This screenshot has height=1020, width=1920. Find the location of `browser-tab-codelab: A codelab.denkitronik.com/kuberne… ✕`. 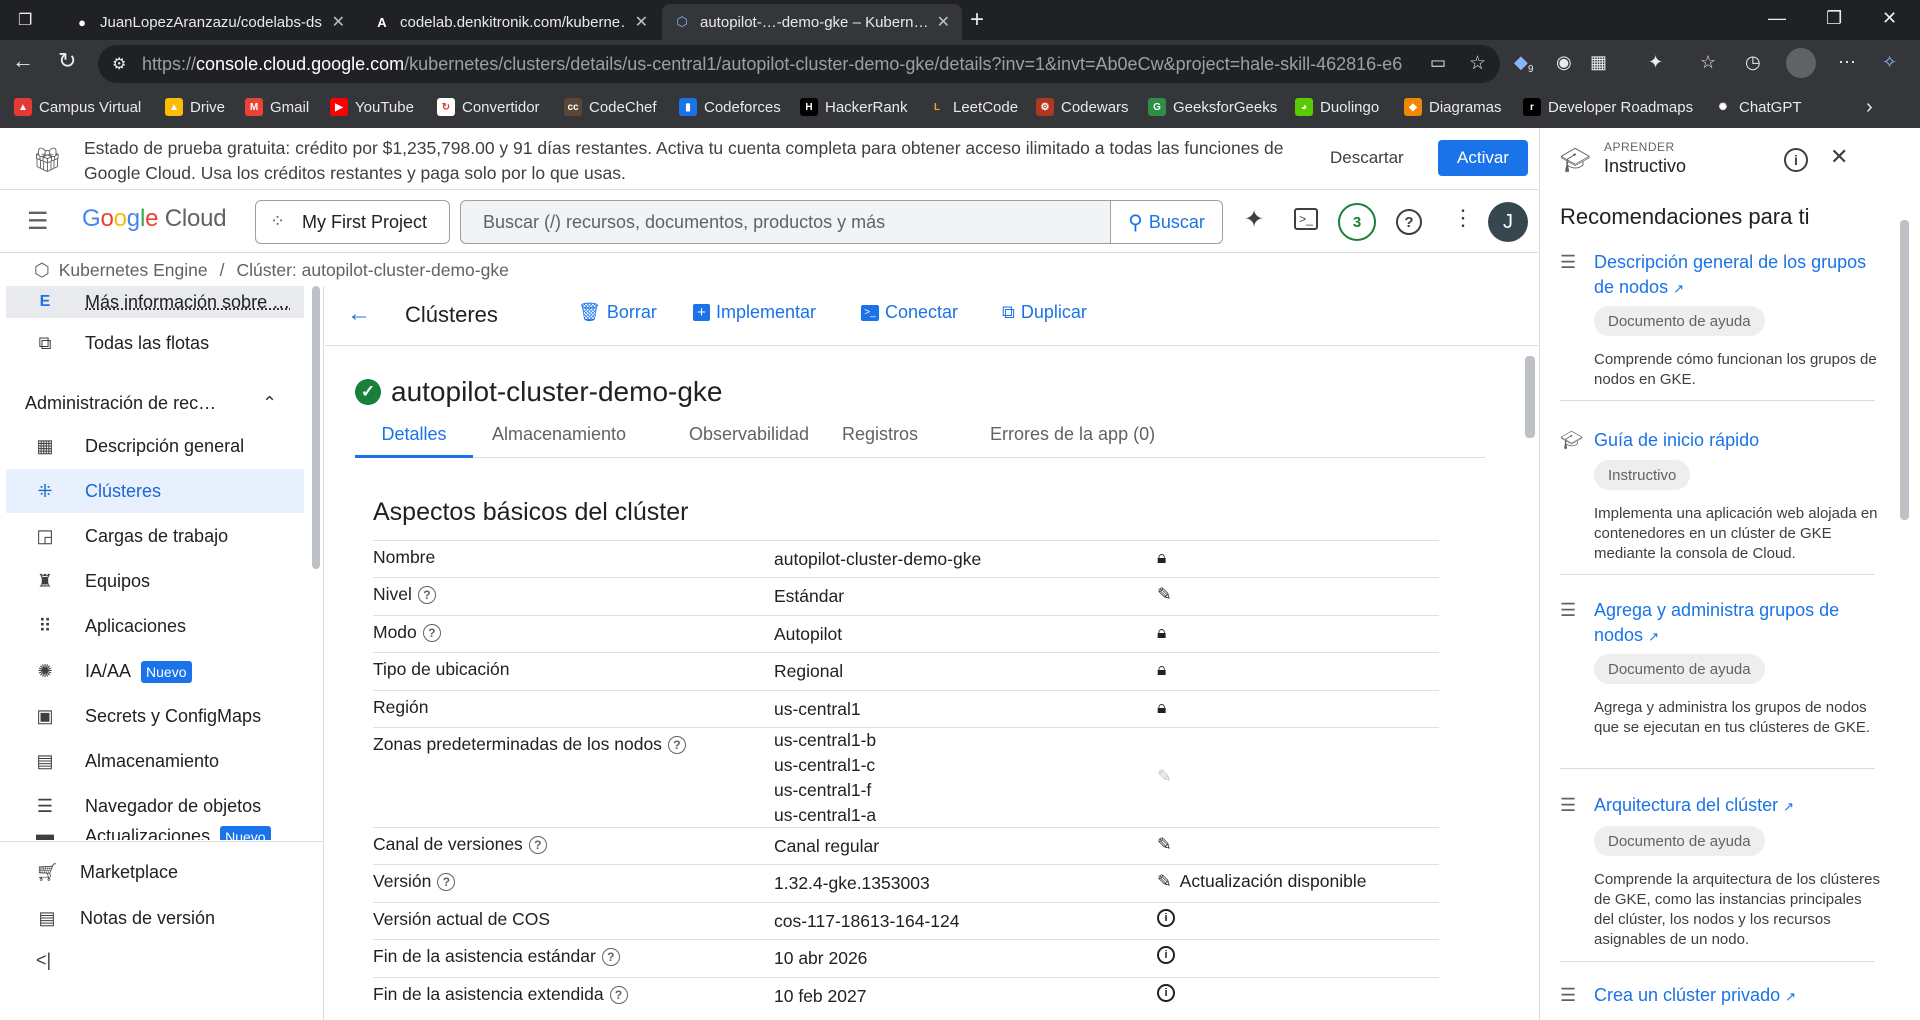

browser-tab-codelab: A codelab.denkitronik.com/kuberne… ✕ is located at coordinates (511, 22).